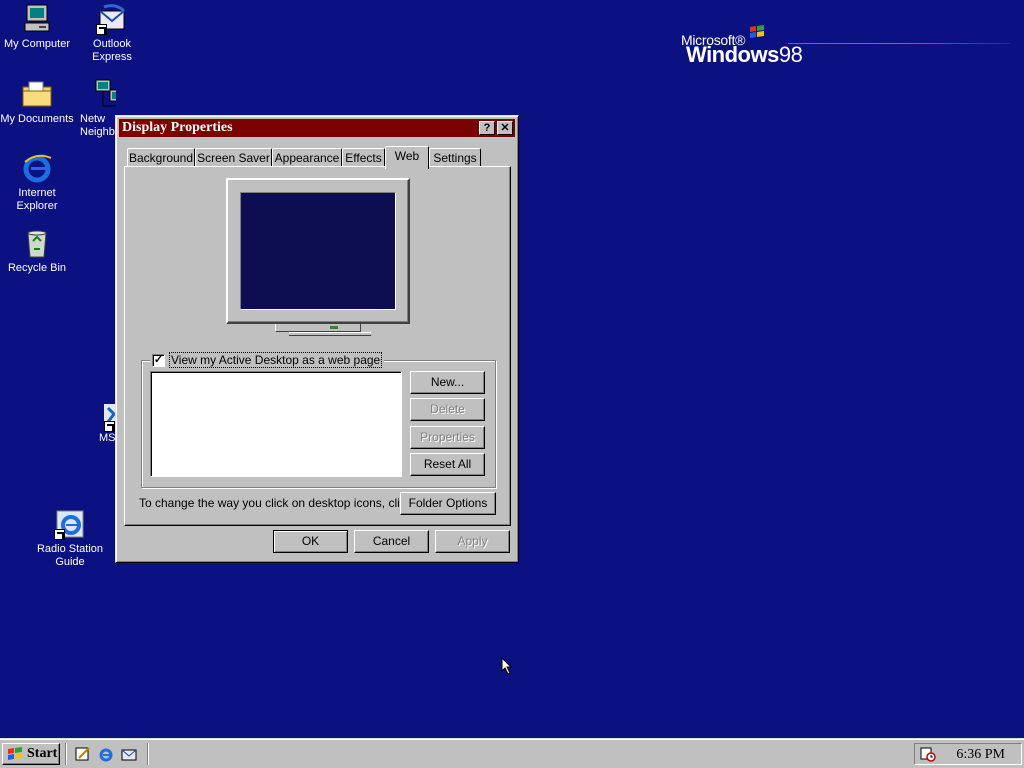  I want to click on desktop-icon-outlook-express: Outlook Express, so click(112, 33).